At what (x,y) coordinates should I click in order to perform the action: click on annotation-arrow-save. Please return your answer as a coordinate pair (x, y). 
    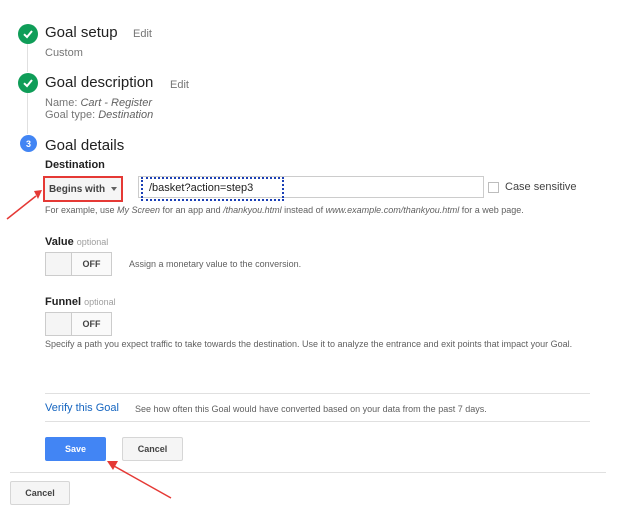
    Looking at the image, I should click on (139, 480).